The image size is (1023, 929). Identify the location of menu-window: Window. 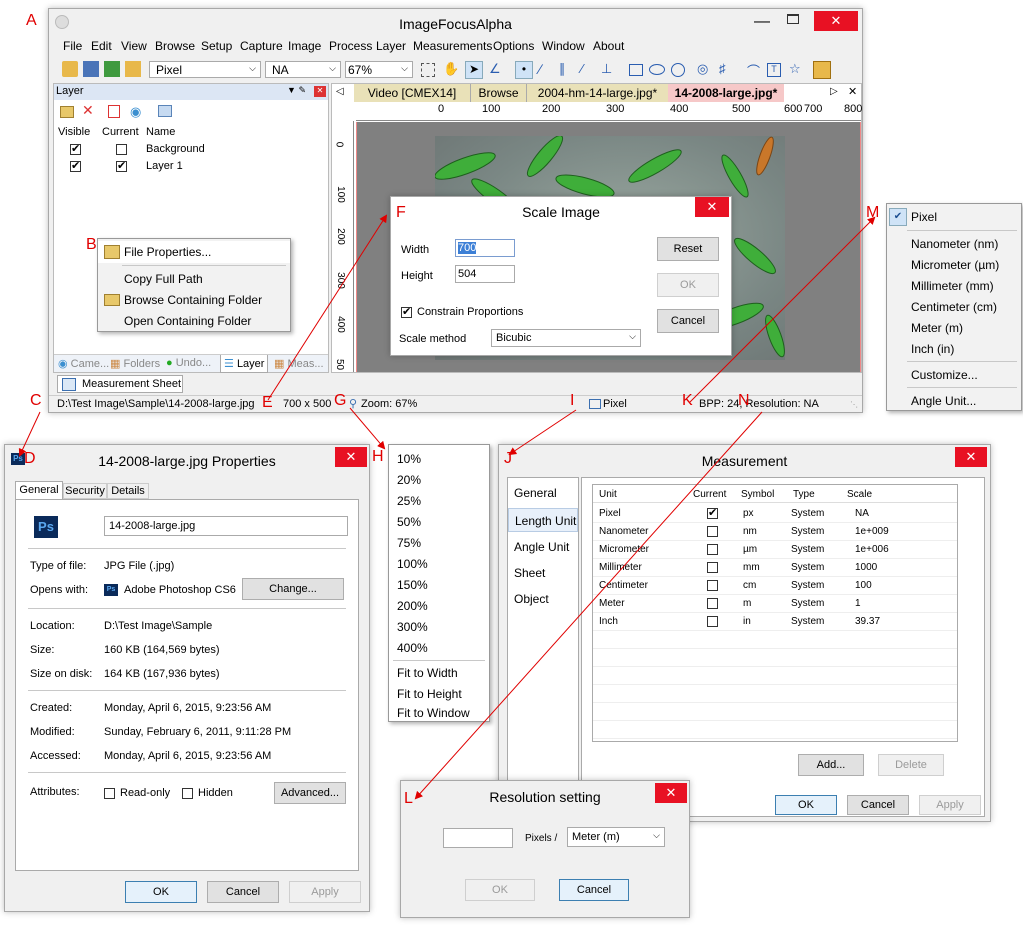
(563, 46).